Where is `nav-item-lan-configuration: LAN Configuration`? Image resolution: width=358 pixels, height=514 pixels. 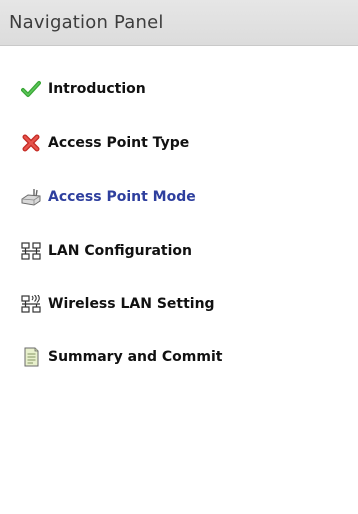 nav-item-lan-configuration: LAN Configuration is located at coordinates (106, 251).